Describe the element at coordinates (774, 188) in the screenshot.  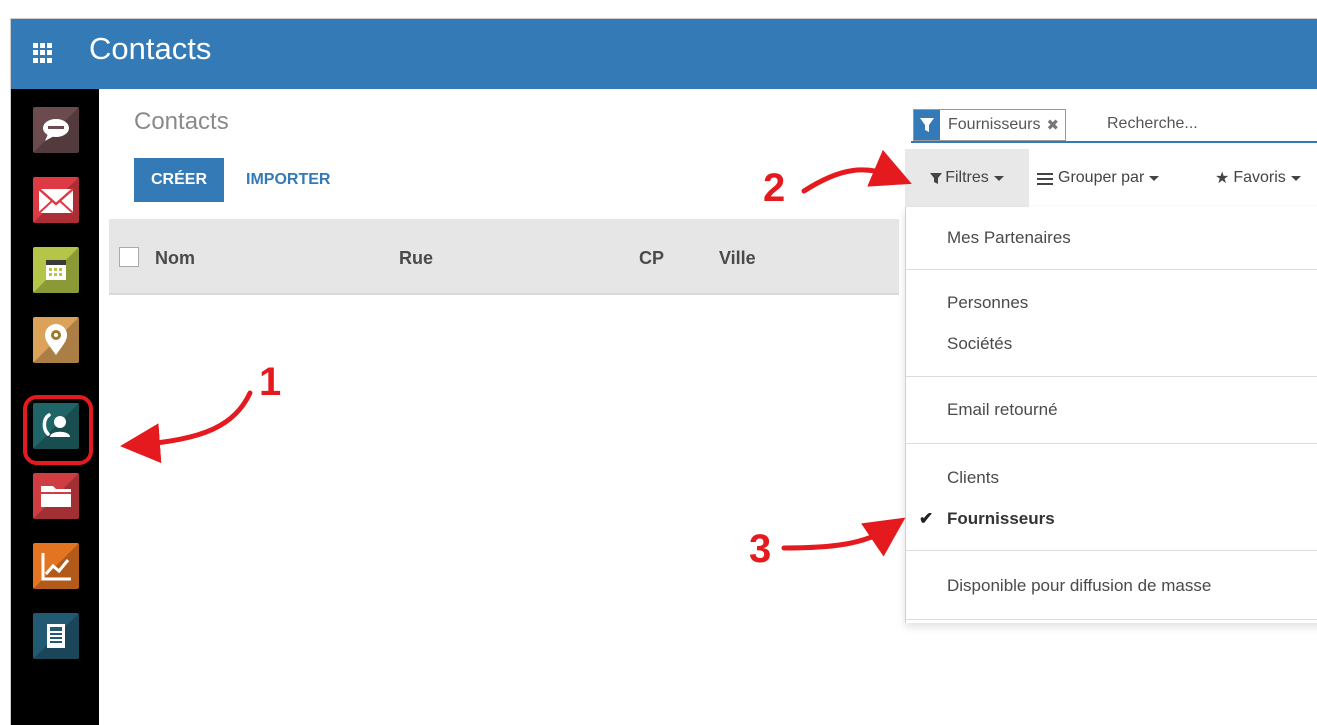
I see `annotation-step-2: 2` at that location.